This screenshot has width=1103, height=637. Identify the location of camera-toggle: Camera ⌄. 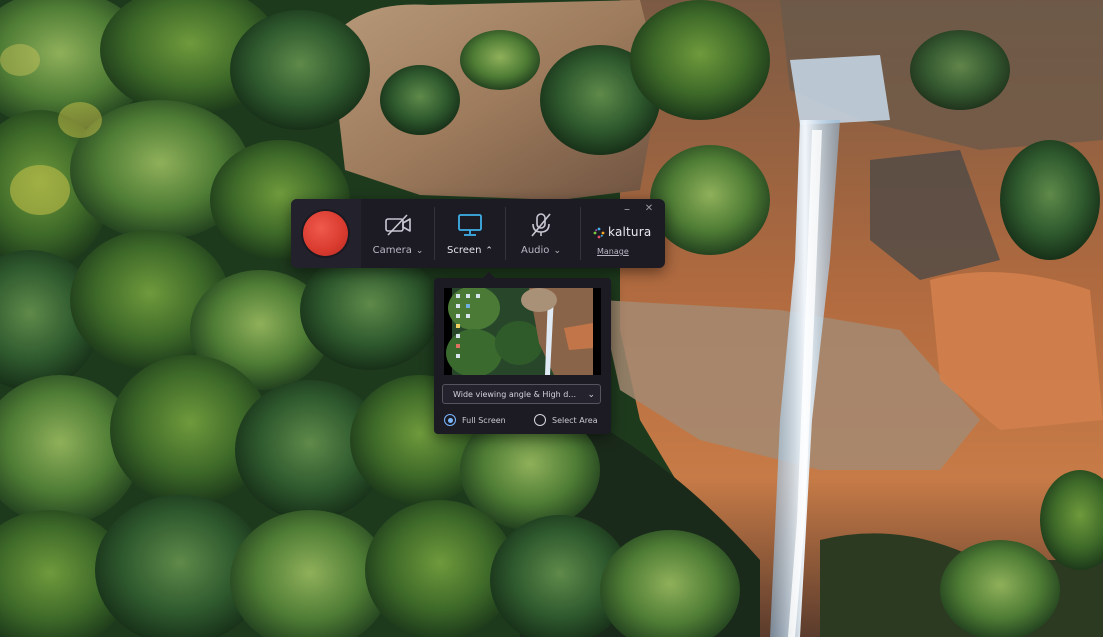
(398, 233).